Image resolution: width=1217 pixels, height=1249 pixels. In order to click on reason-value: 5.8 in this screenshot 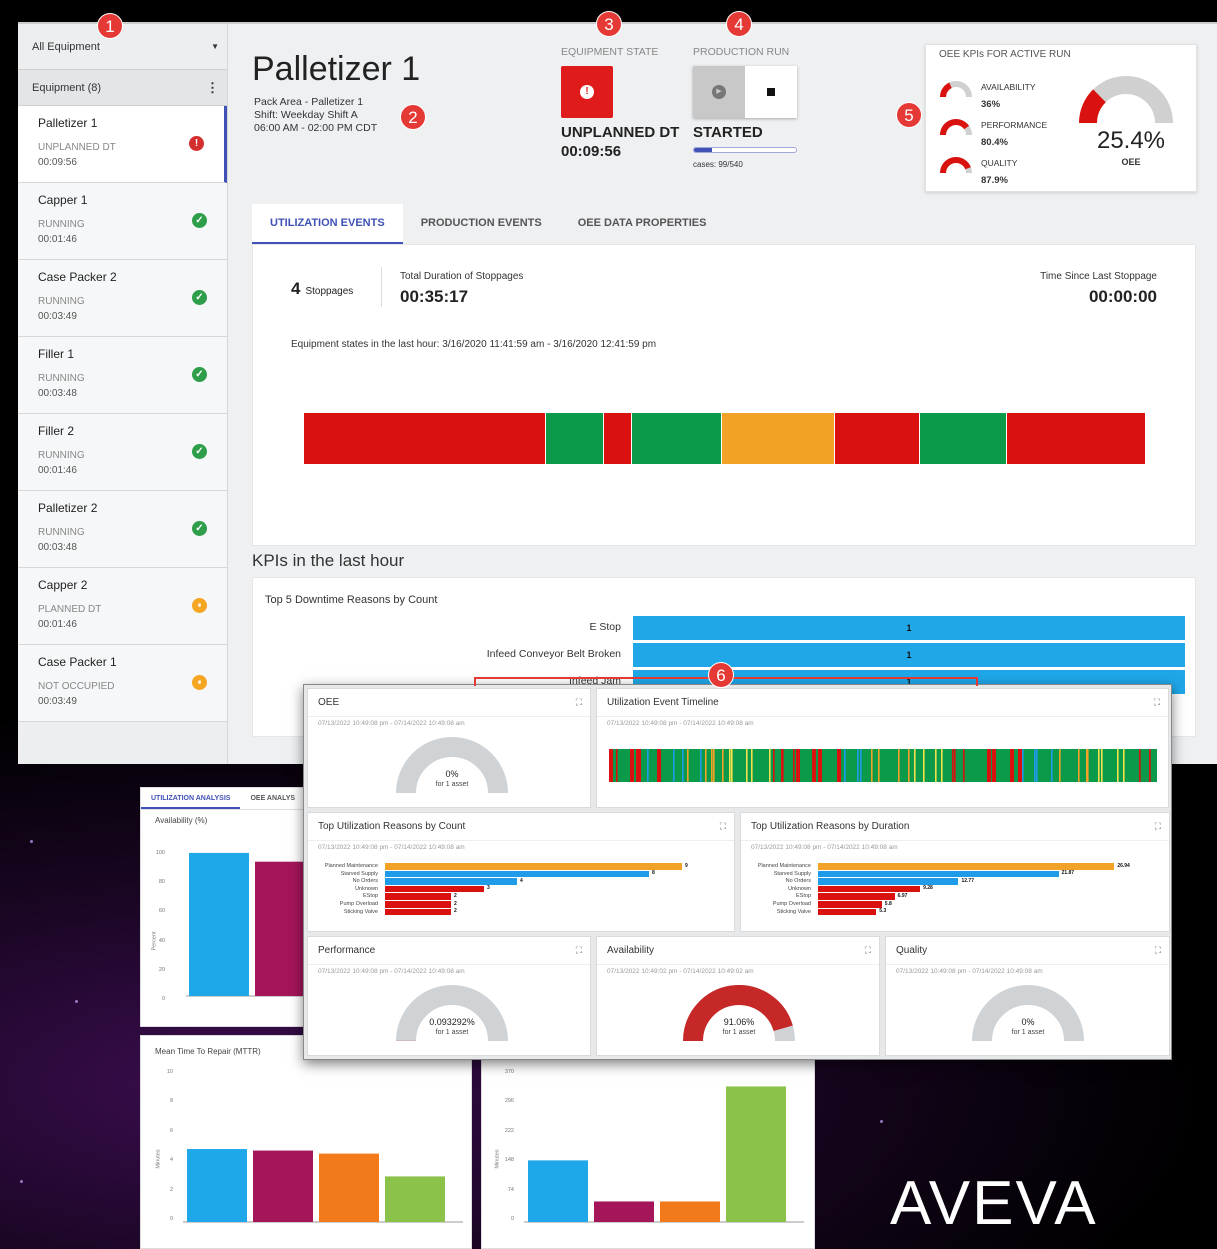, I will do `click(888, 903)`.